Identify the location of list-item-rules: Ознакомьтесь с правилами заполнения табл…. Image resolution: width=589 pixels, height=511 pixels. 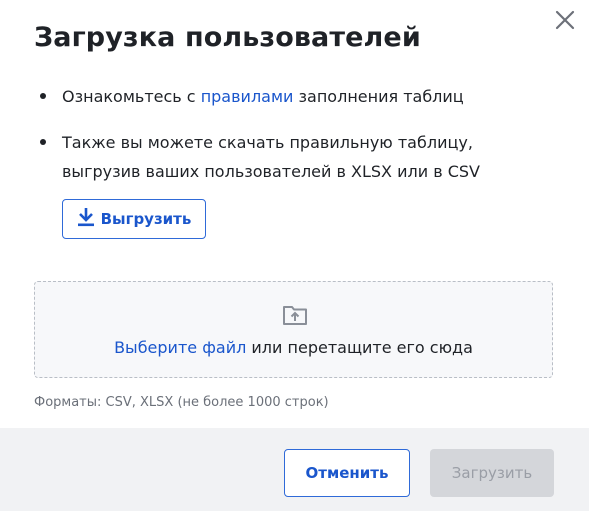
(294, 96).